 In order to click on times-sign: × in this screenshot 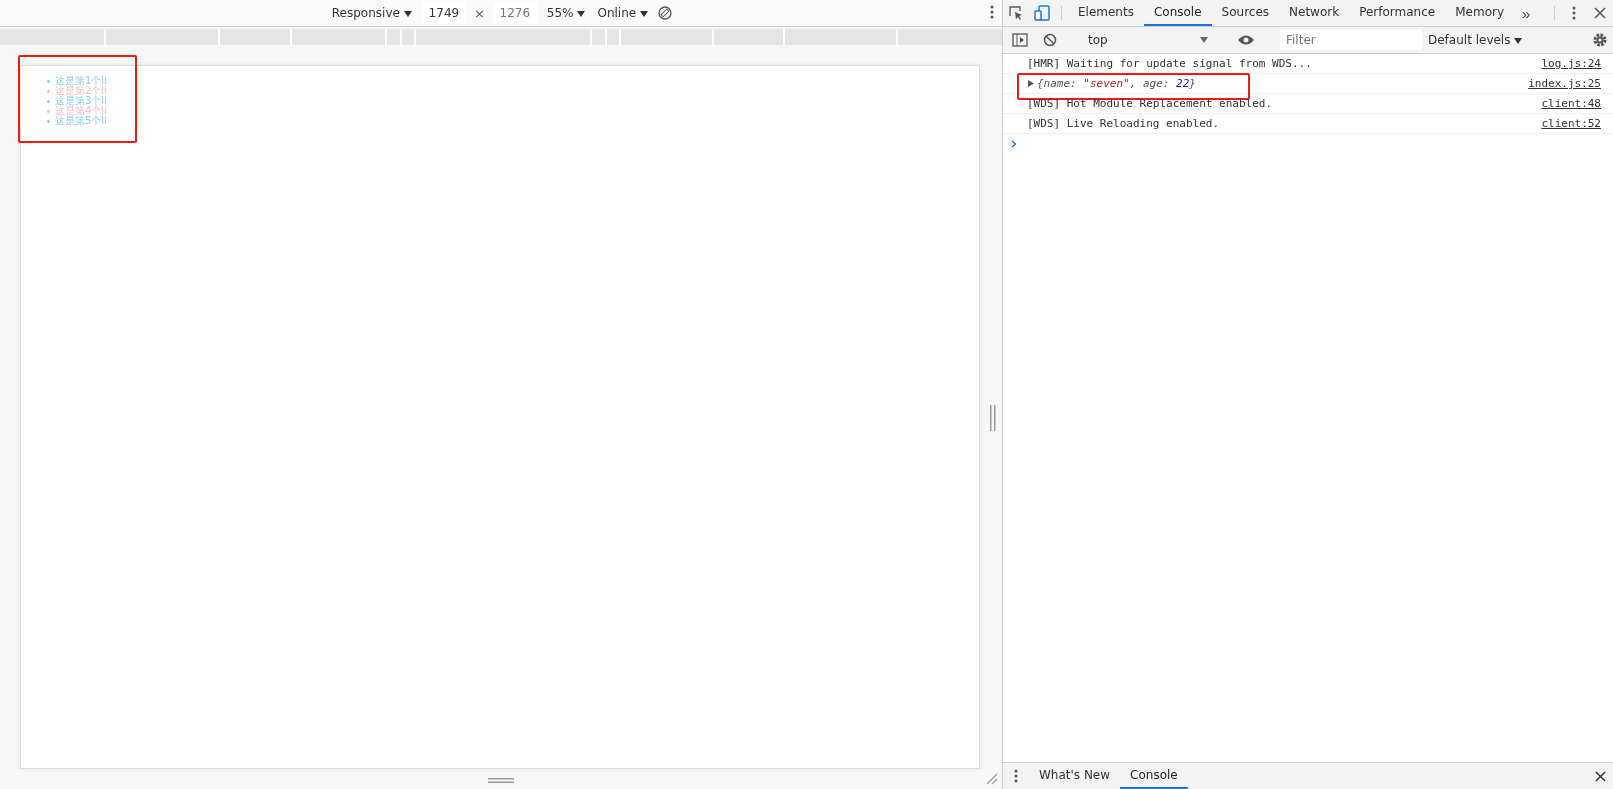, I will do `click(479, 13)`.